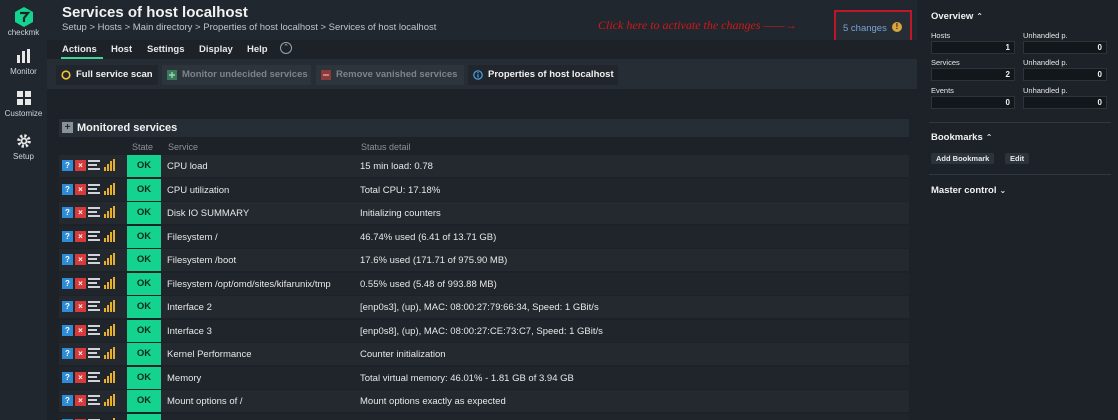  Describe the element at coordinates (189, 307) in the screenshot. I see `service-name: Interface 2` at that location.